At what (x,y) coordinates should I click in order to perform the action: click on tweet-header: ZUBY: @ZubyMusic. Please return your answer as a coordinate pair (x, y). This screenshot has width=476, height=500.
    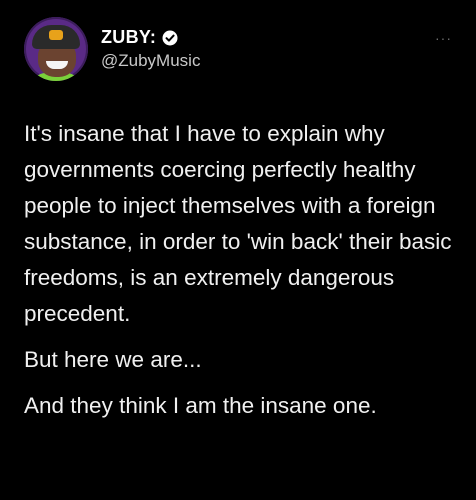
    Looking at the image, I should click on (112, 49).